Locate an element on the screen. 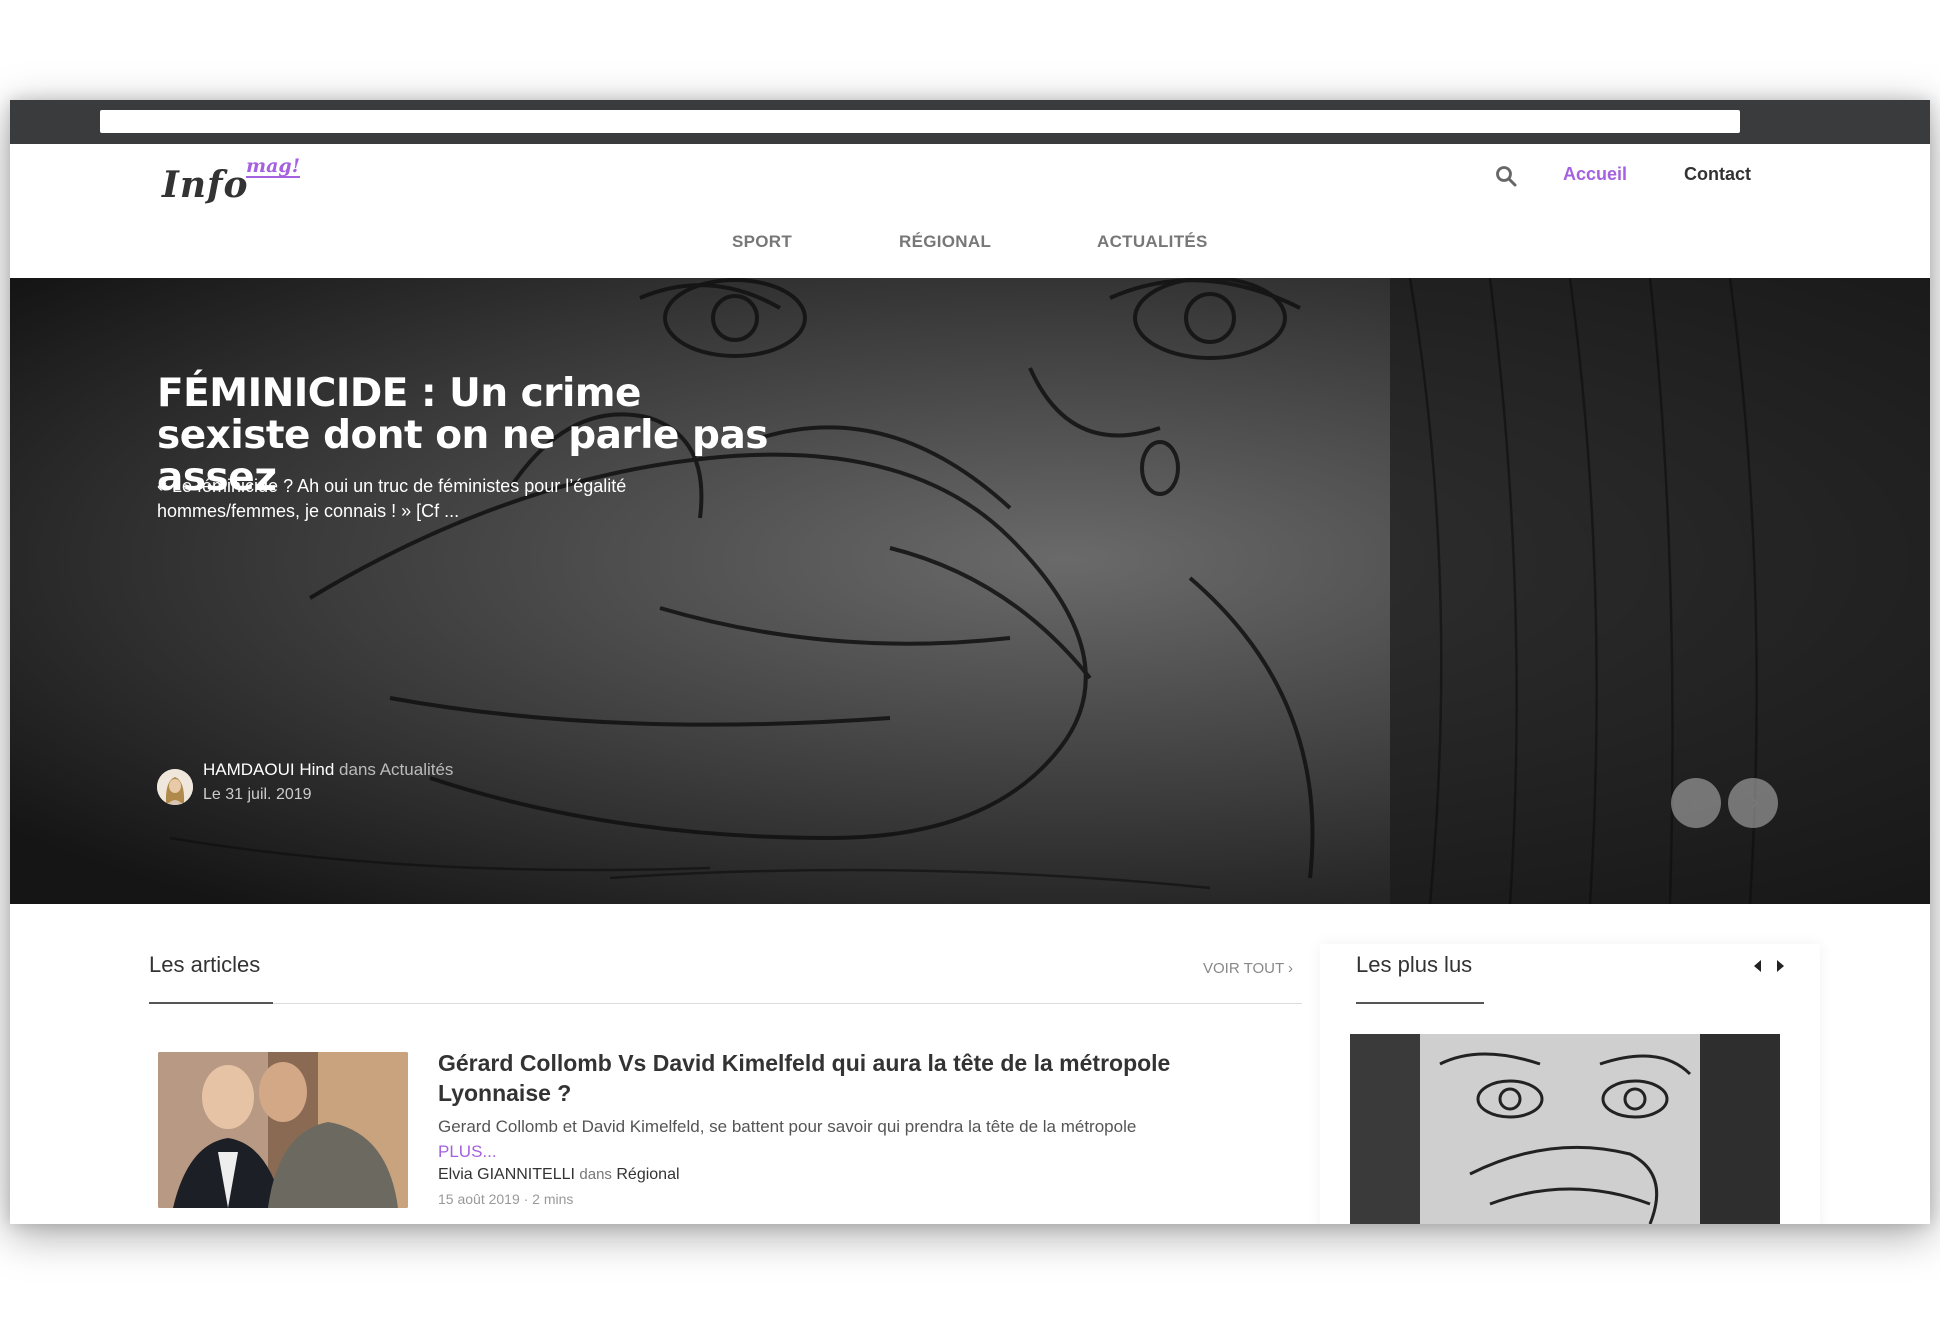 The image size is (1940, 1324). article-dans: dans is located at coordinates (595, 1174).